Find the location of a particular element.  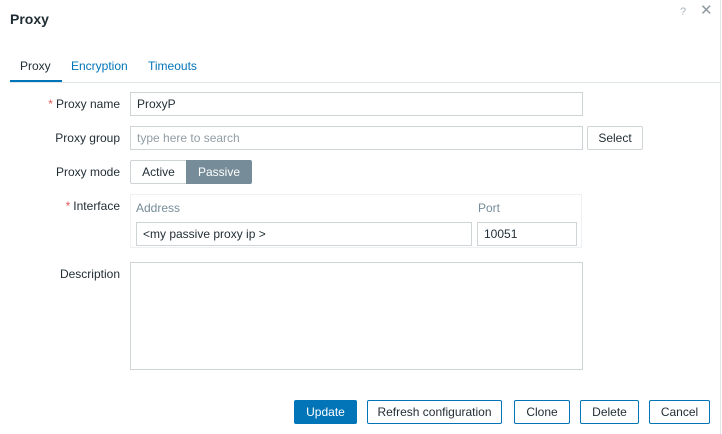

proxy-group-placeholder: type here to search is located at coordinates (188, 138).